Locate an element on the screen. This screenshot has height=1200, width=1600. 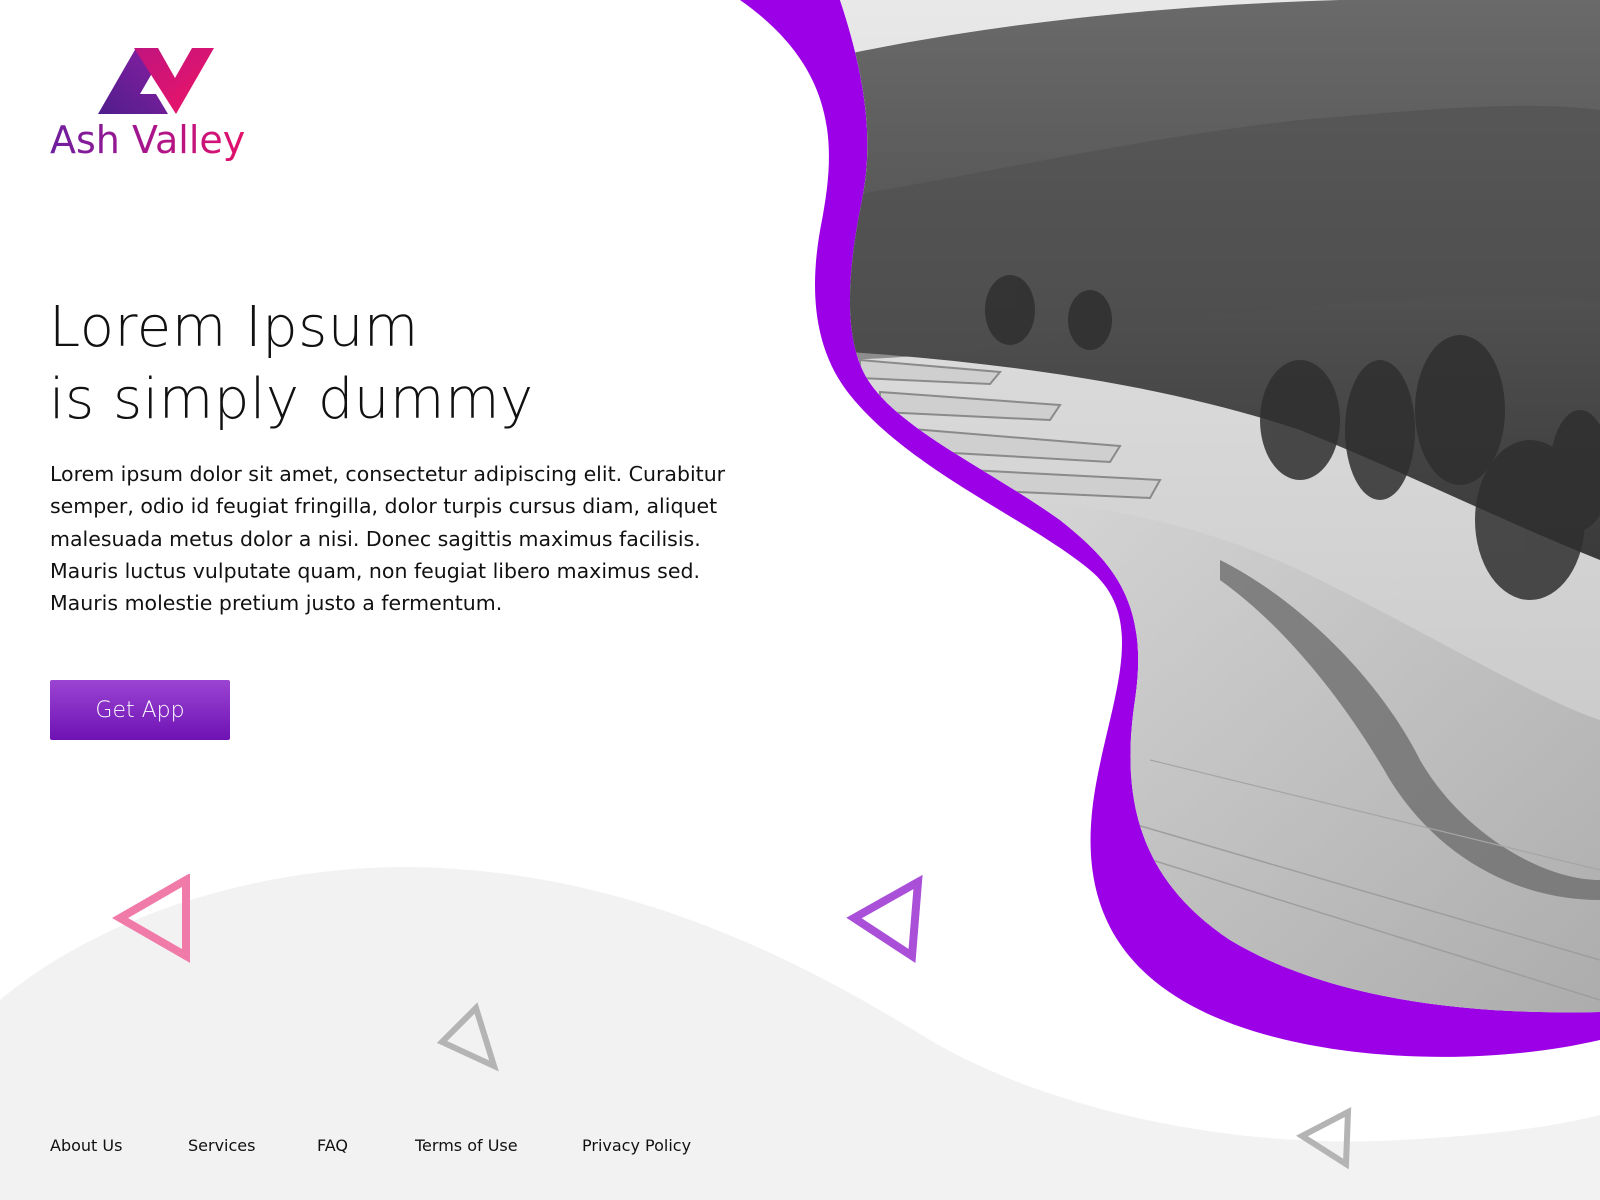
footer-link-faq: FAQ is located at coordinates (332, 1145).